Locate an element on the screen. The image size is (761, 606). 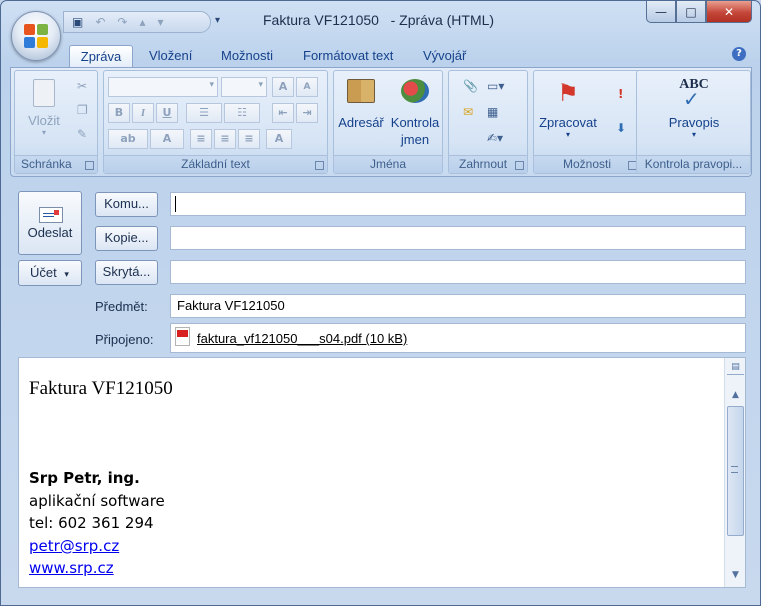
spelling-icon: ABC ✓ is located at coordinates (694, 94).